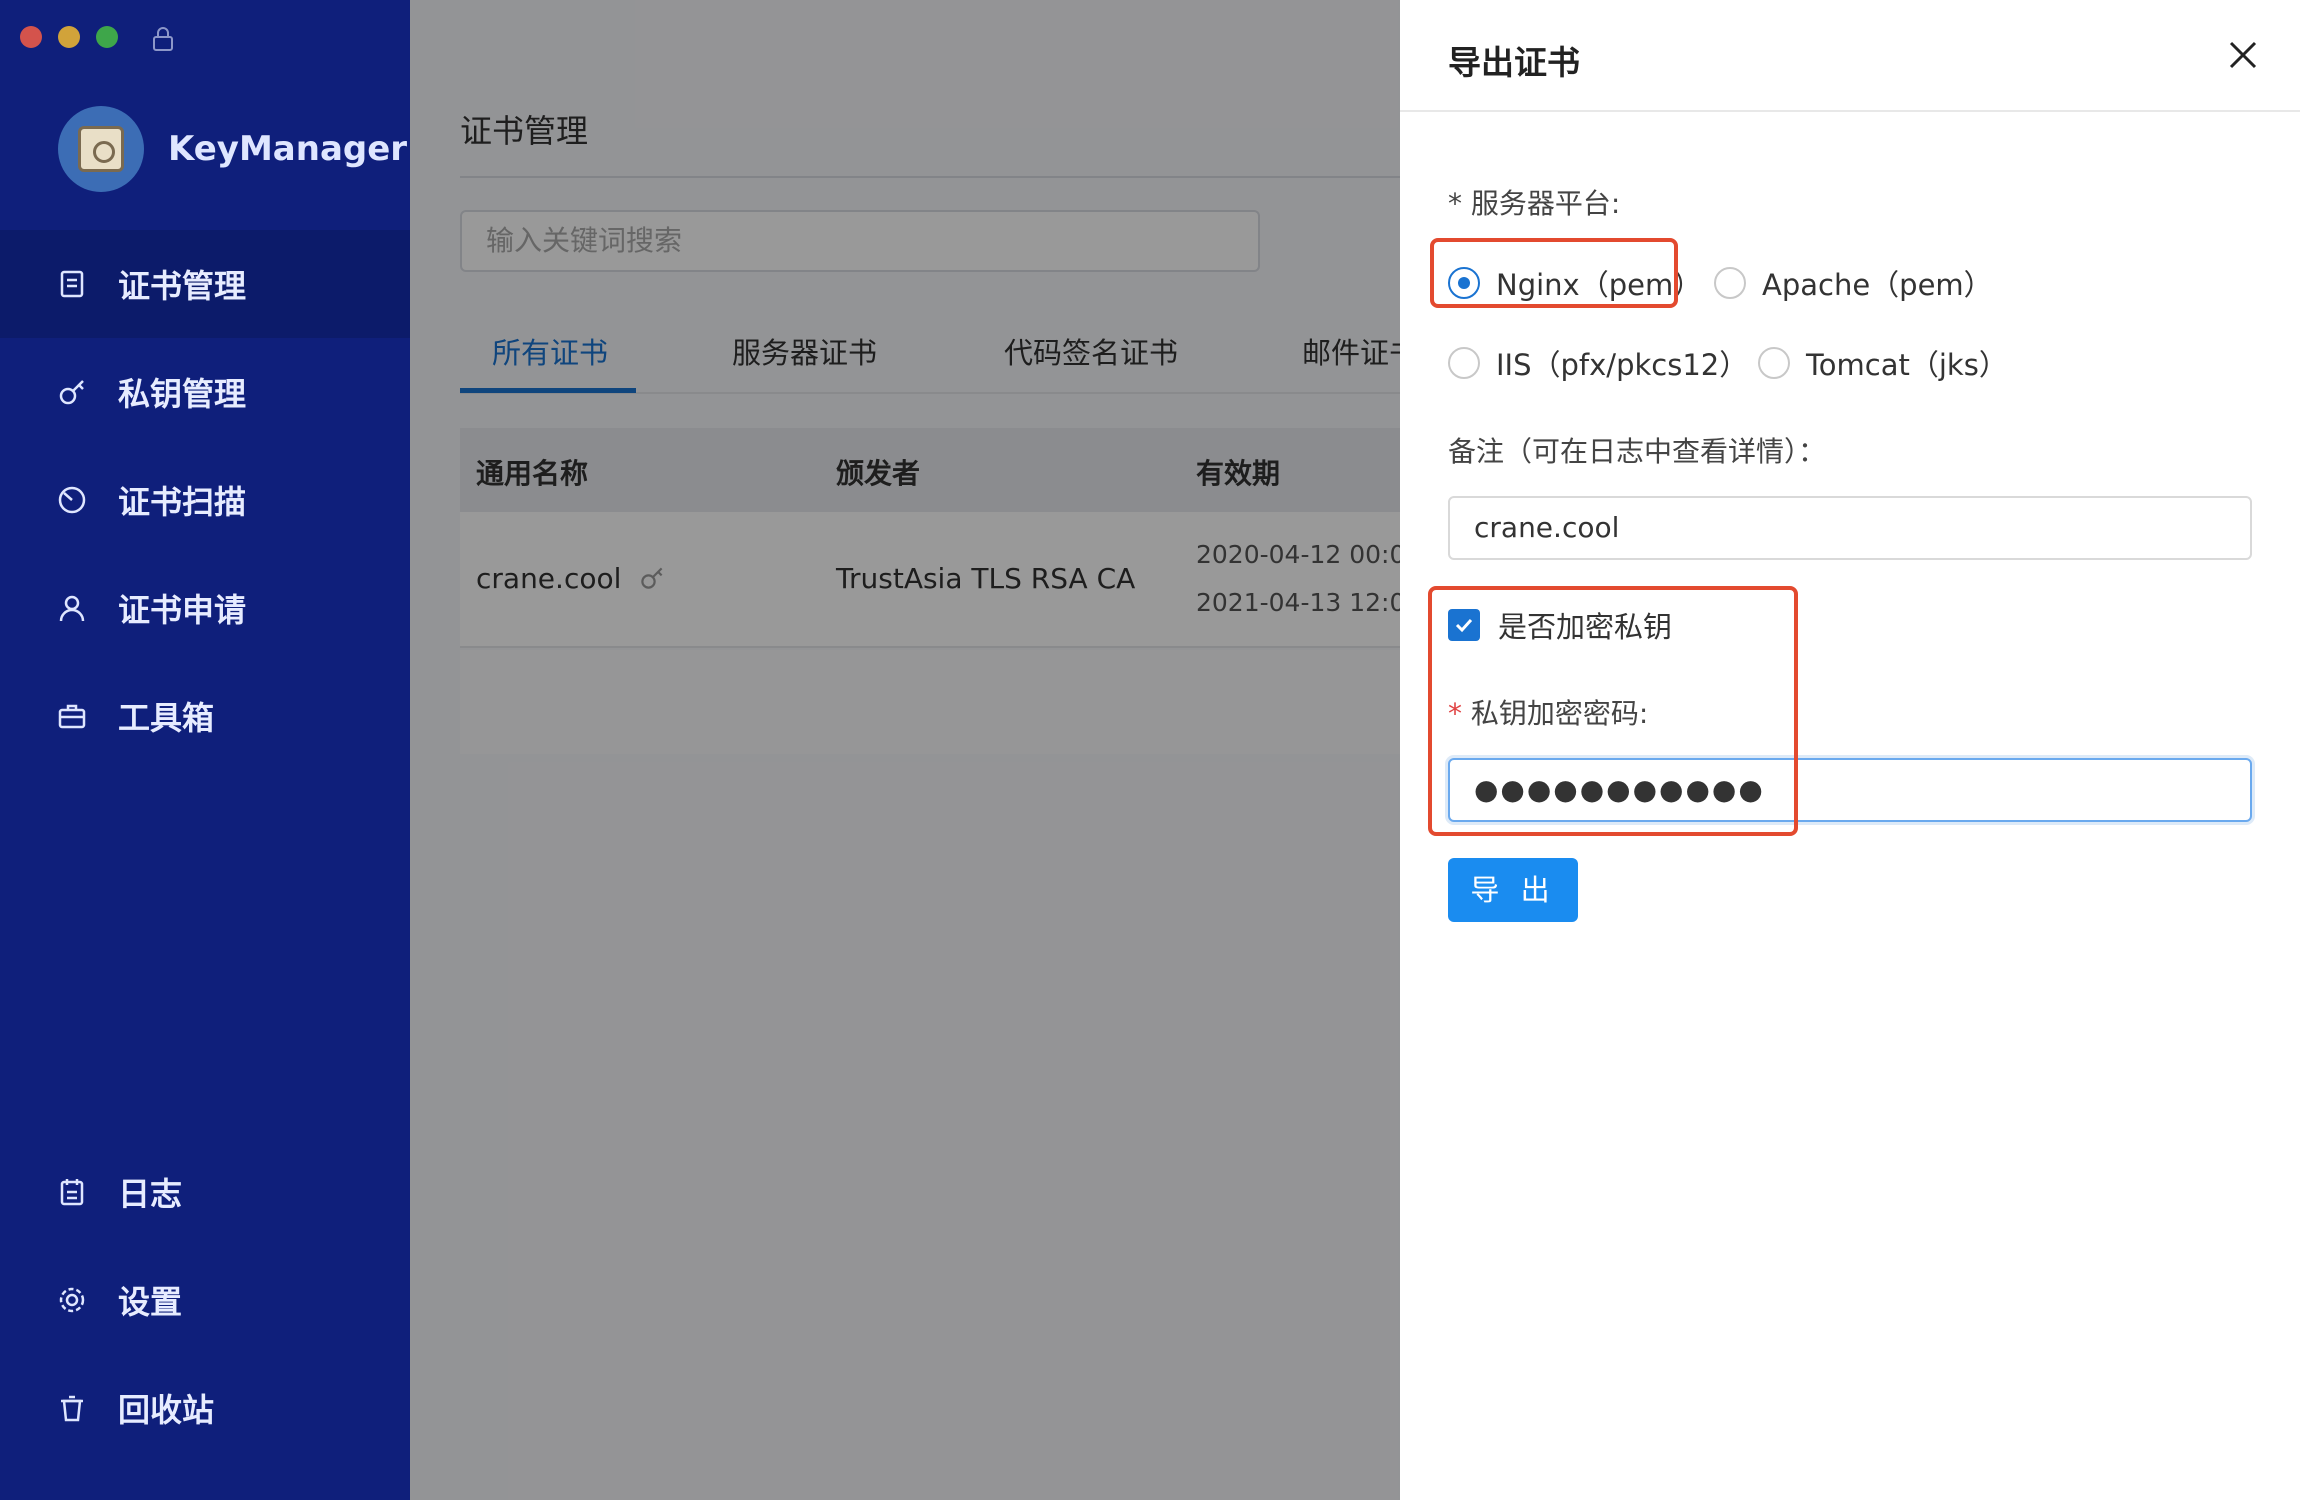  I want to click on lock-icon, so click(163, 39).